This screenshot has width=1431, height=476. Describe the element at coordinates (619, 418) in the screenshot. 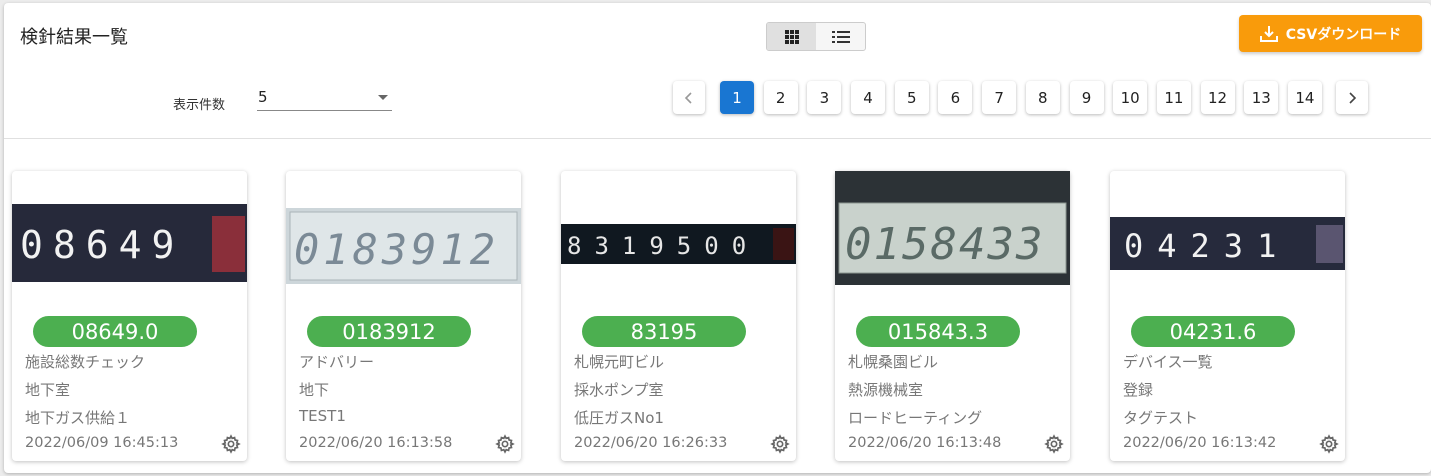

I see `meter-name: 低圧ガスNo1` at that location.